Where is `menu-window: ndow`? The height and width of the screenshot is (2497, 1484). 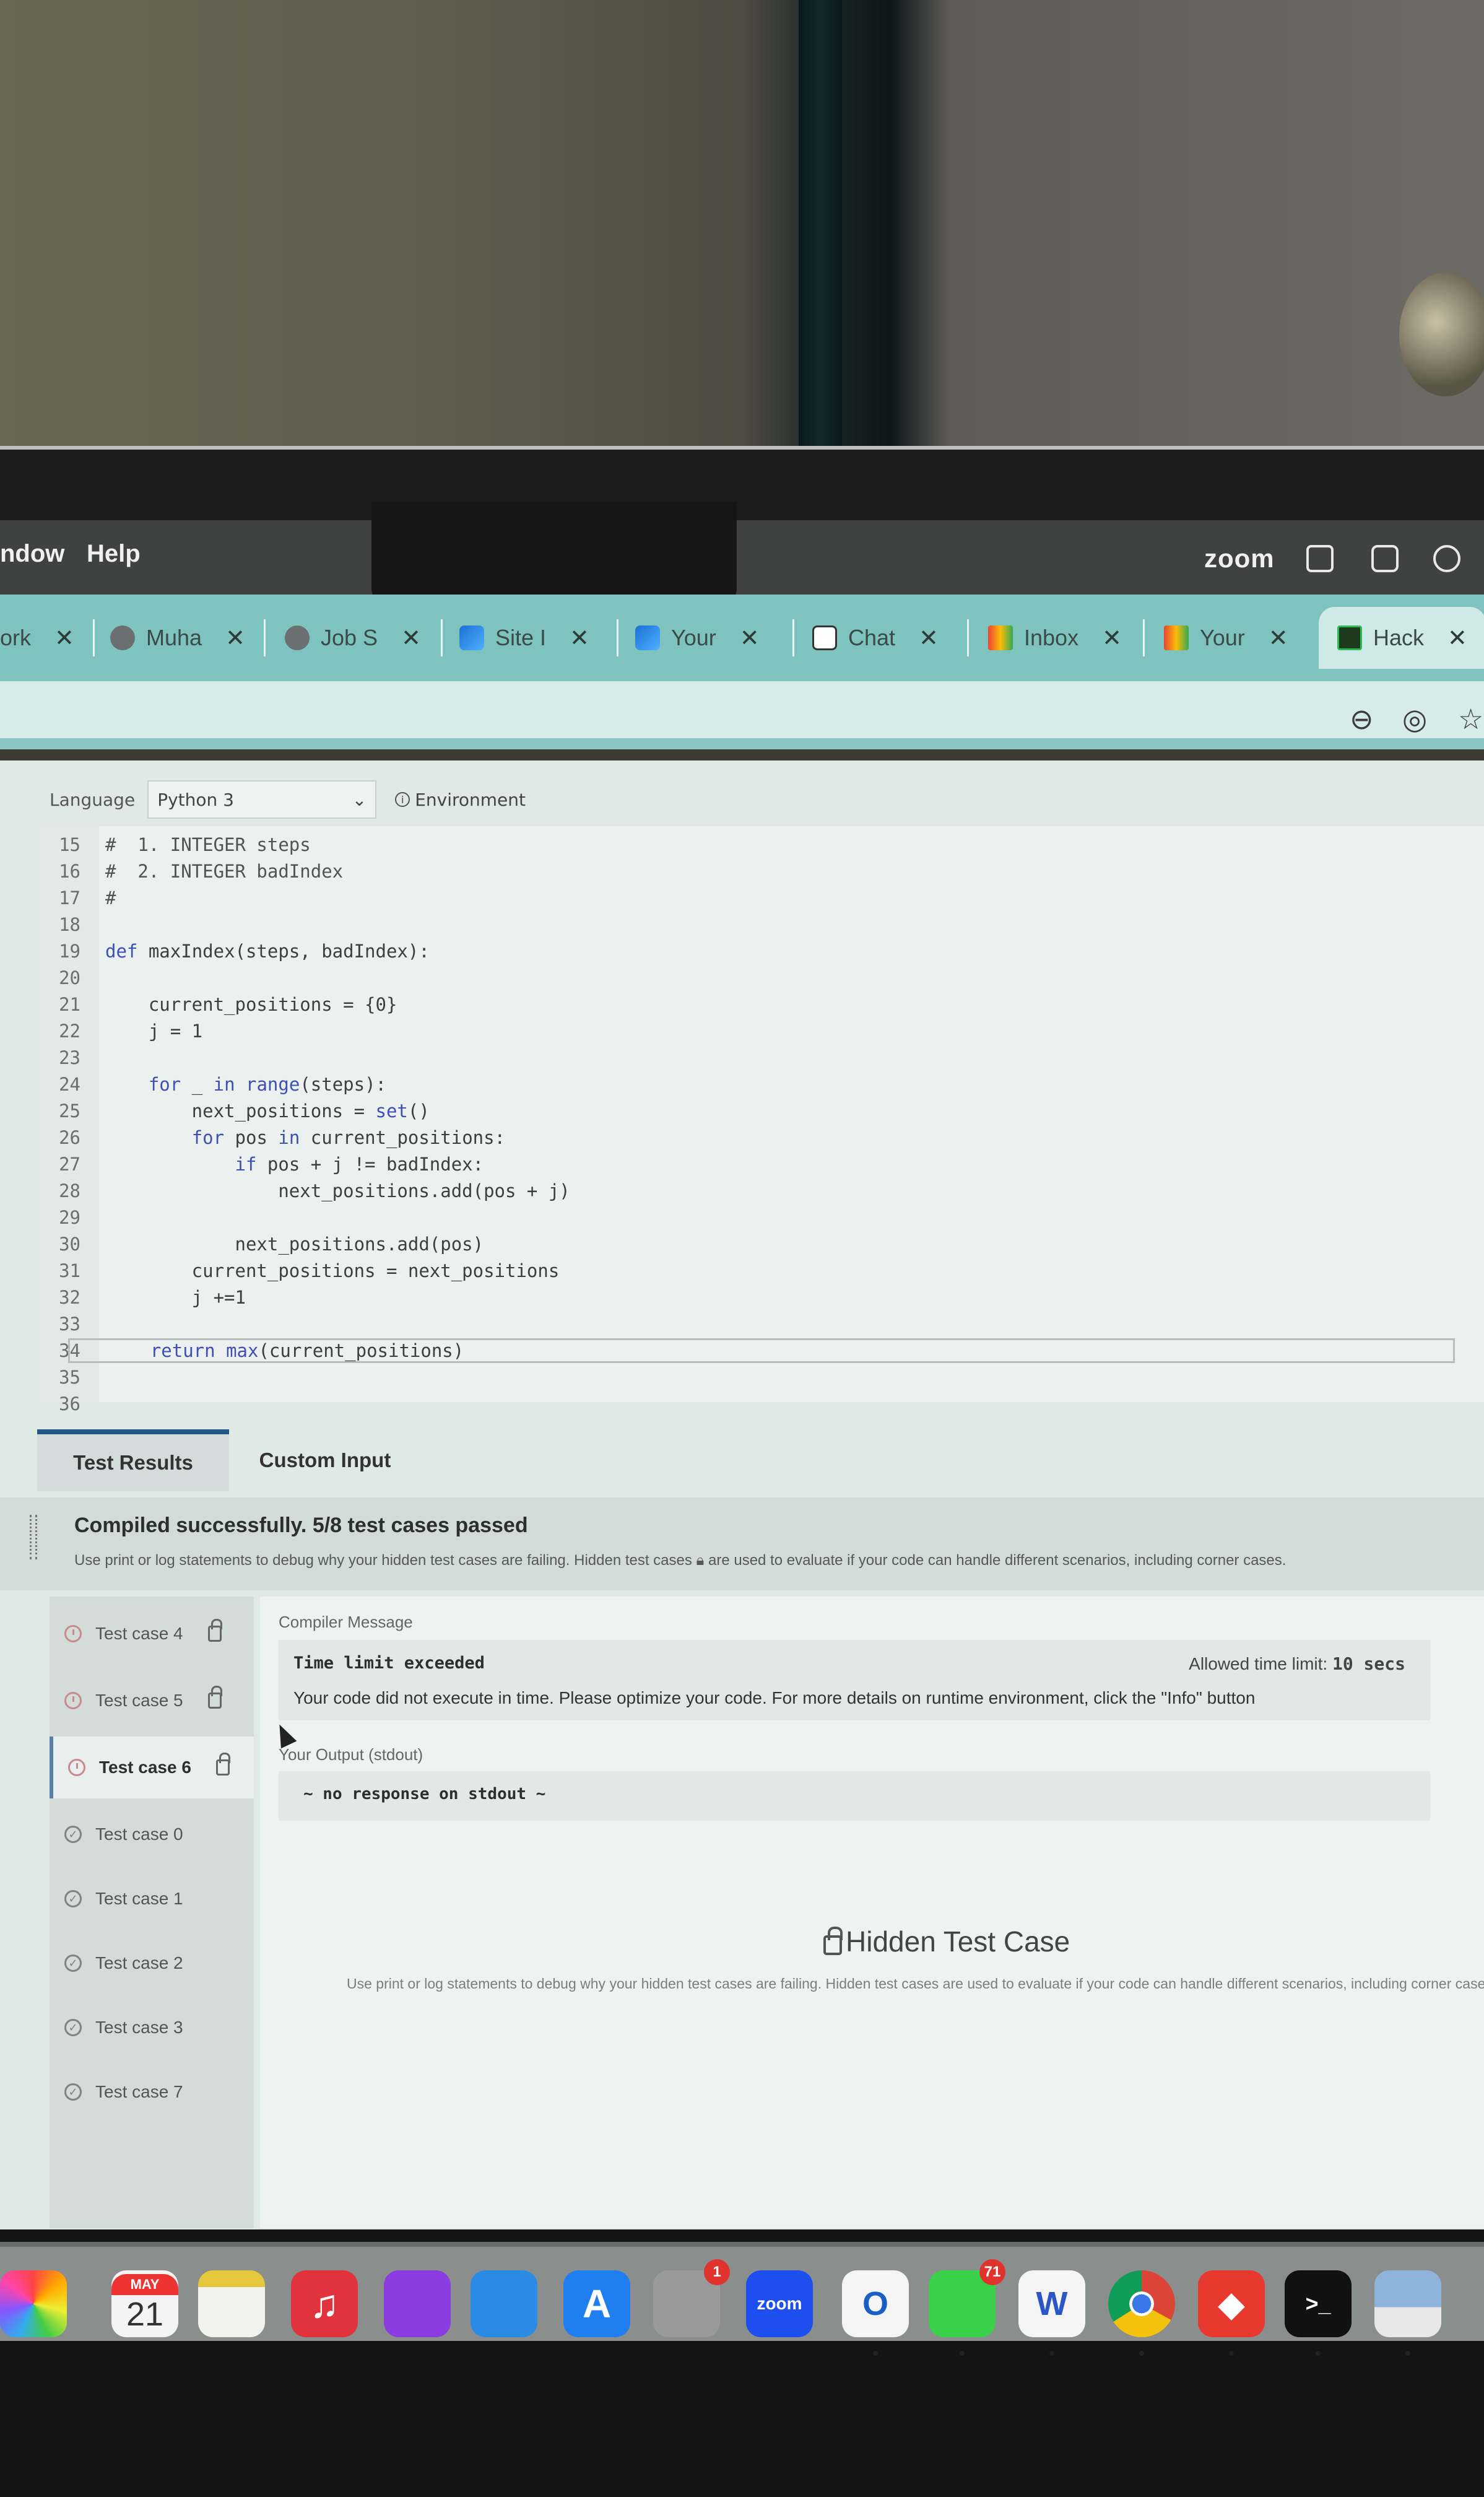
menu-window: ndow is located at coordinates (32, 554).